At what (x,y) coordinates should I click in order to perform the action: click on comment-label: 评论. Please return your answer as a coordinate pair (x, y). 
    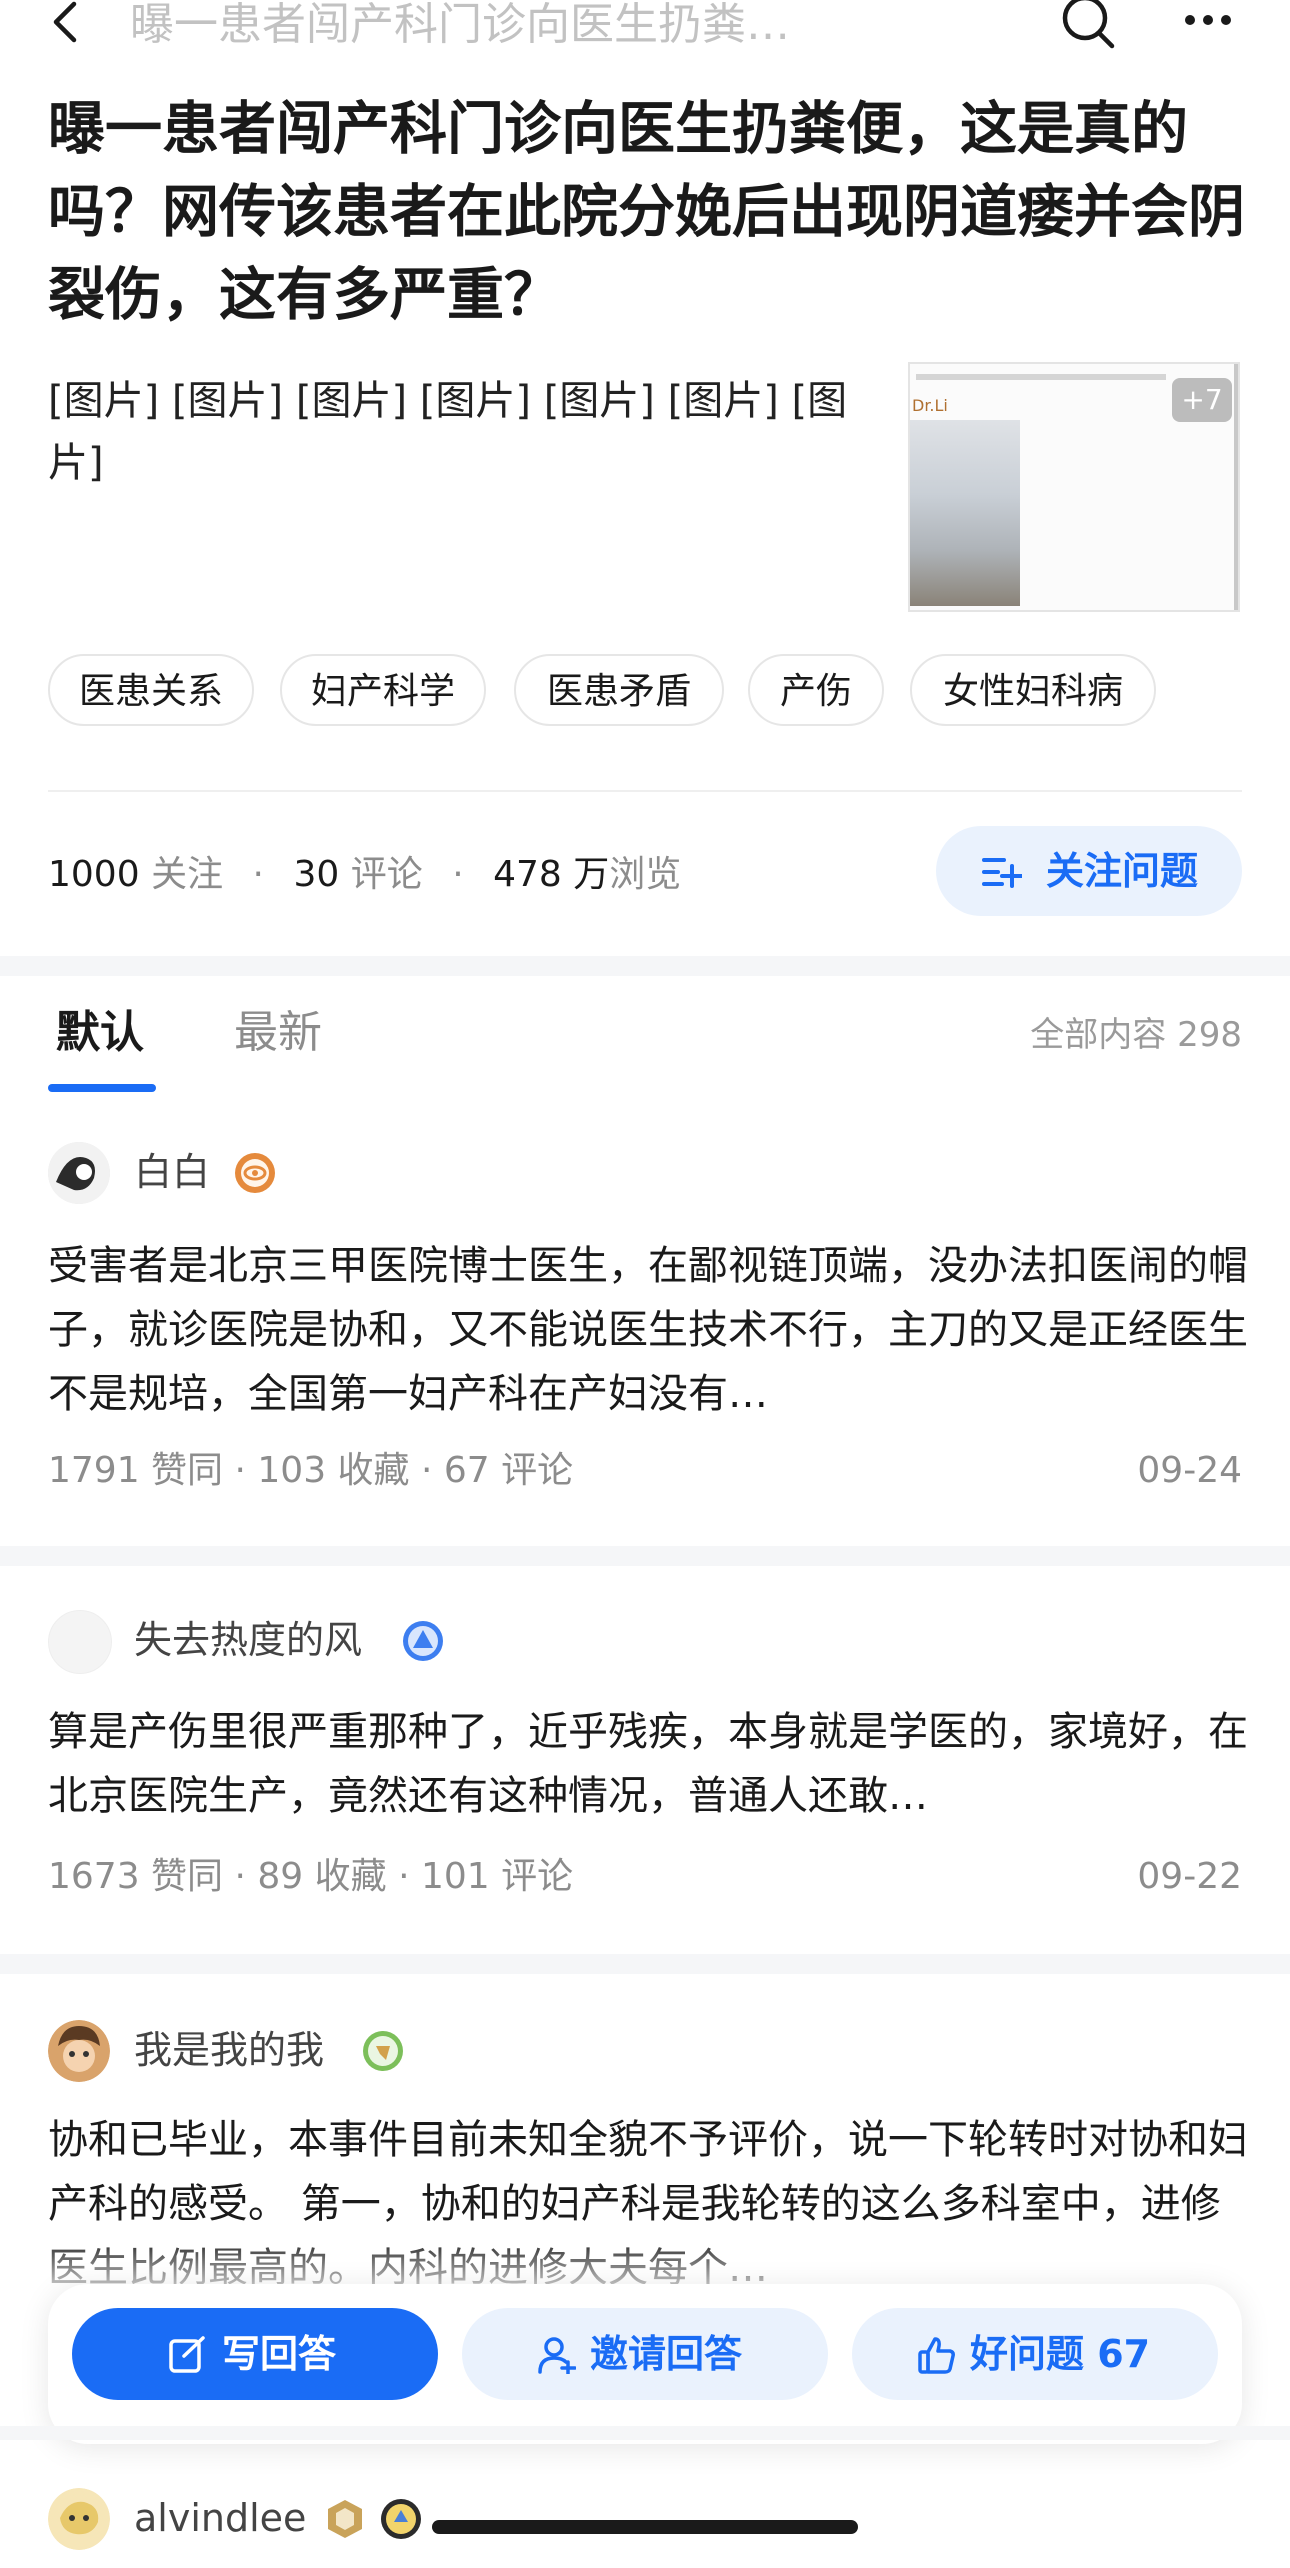
    Looking at the image, I should click on (387, 874).